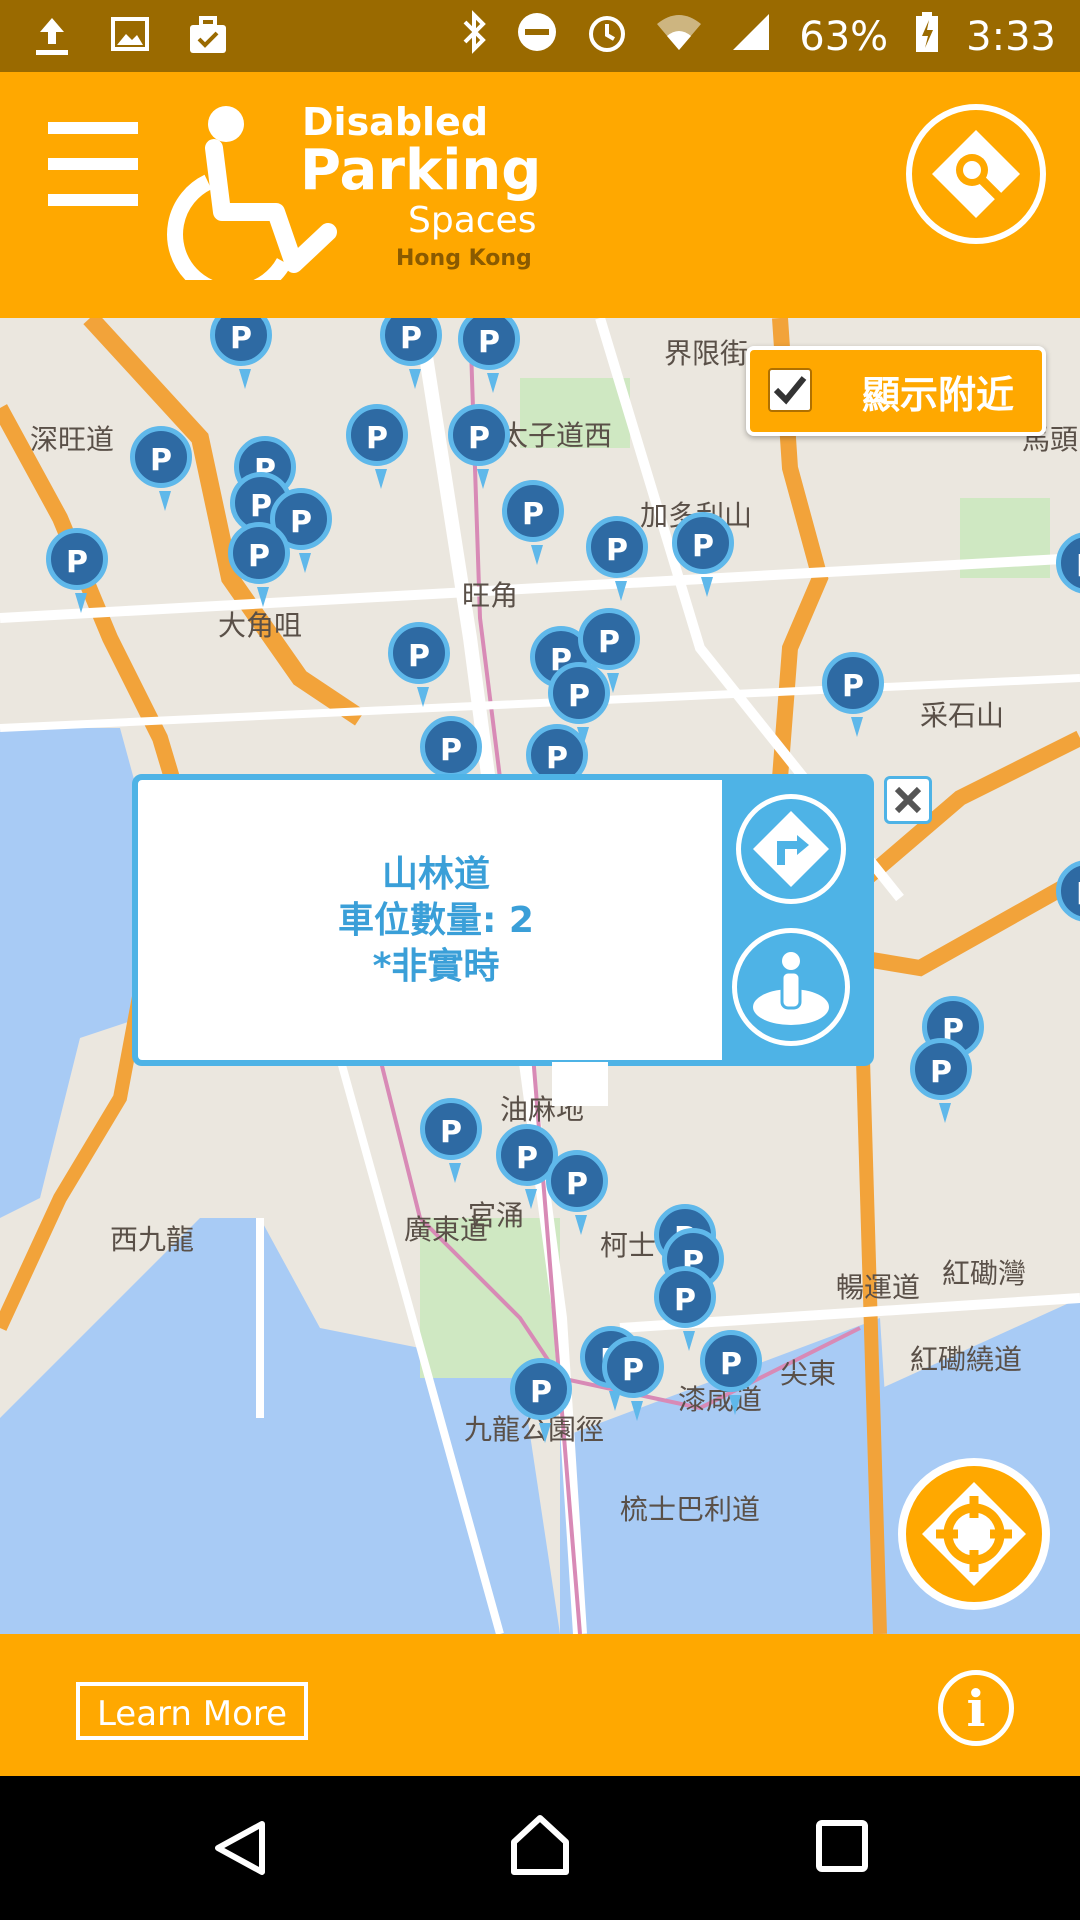  I want to click on nearby-checkbox, so click(790, 390).